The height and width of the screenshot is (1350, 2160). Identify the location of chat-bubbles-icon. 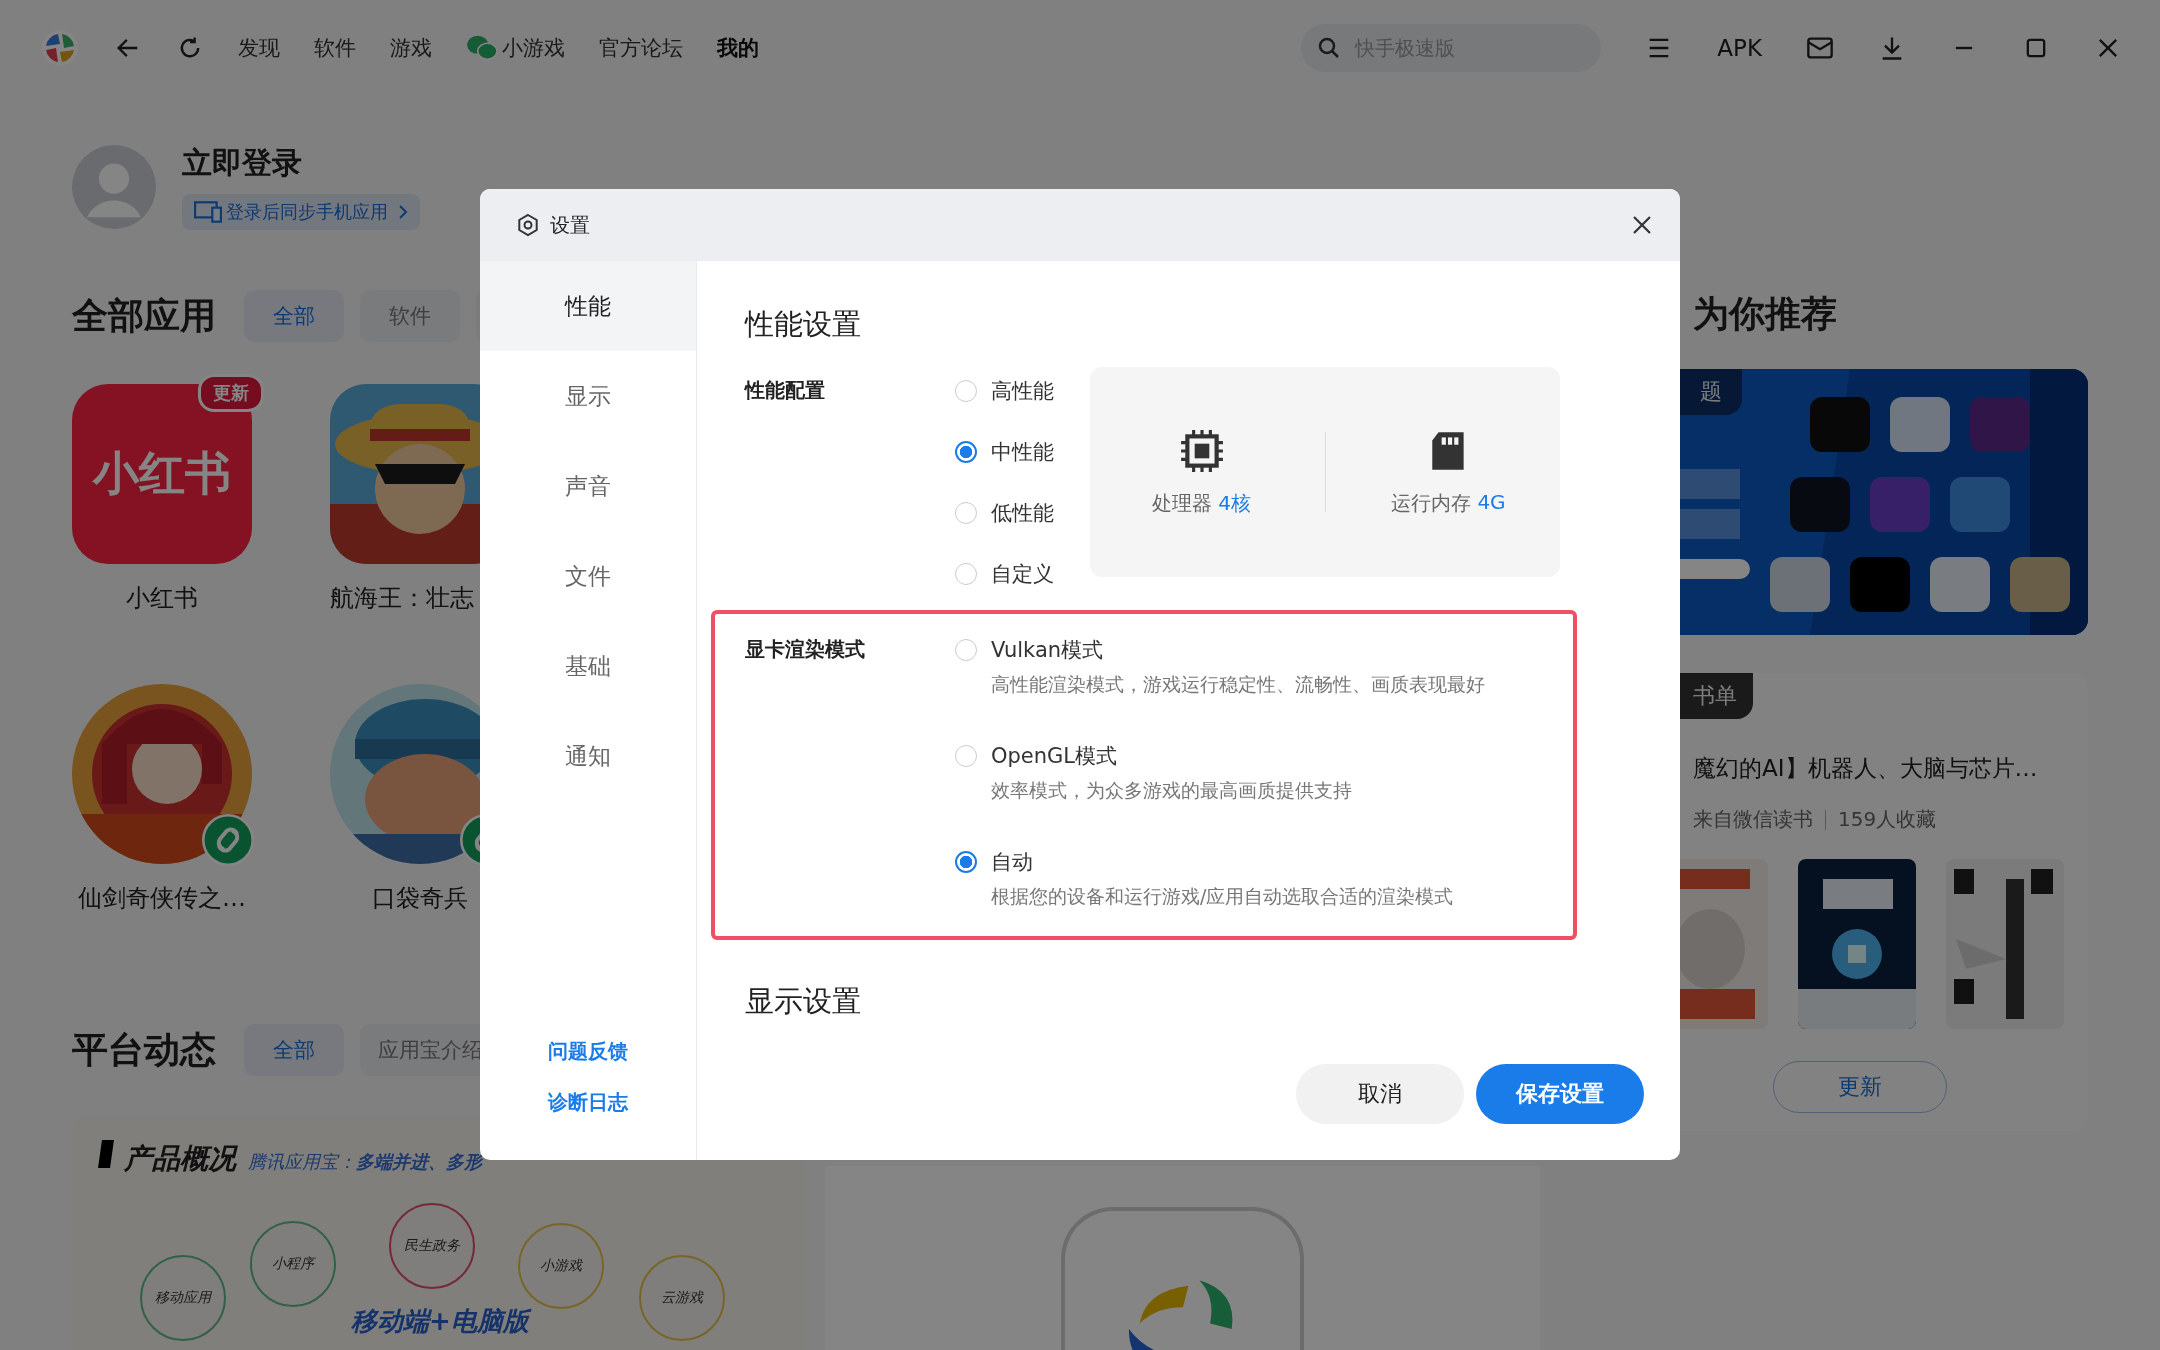
(482, 47).